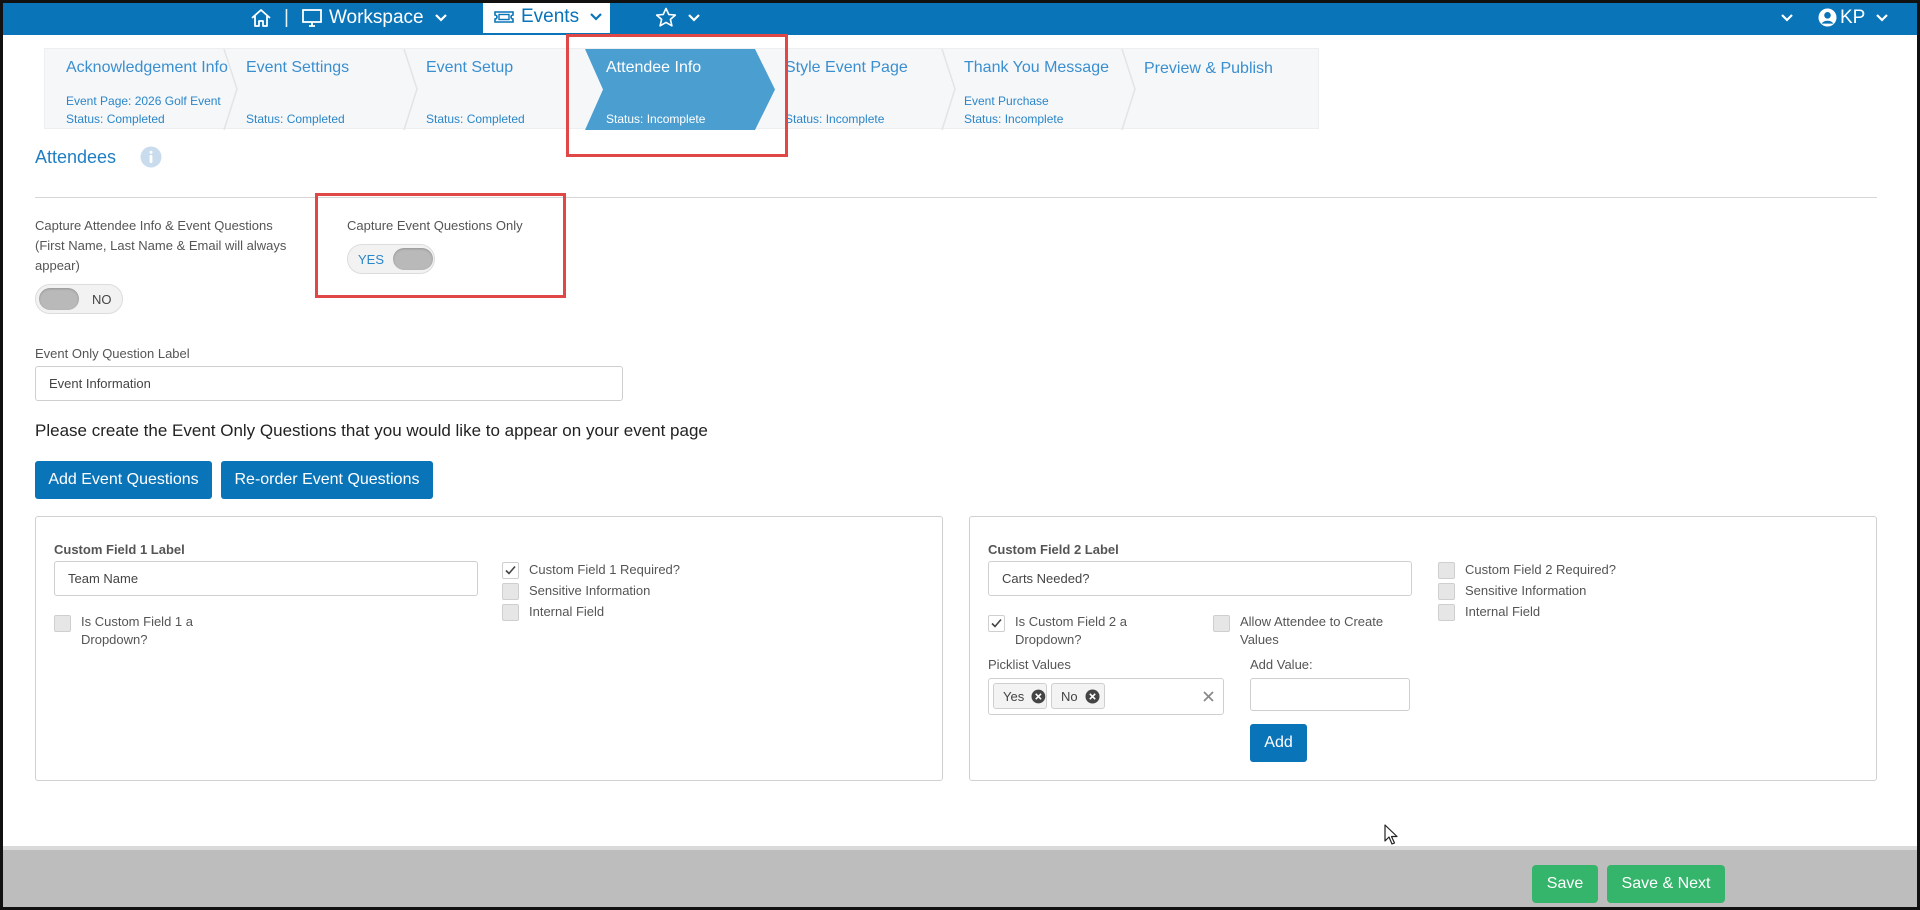  I want to click on step-title: Event Setup, so click(469, 68).